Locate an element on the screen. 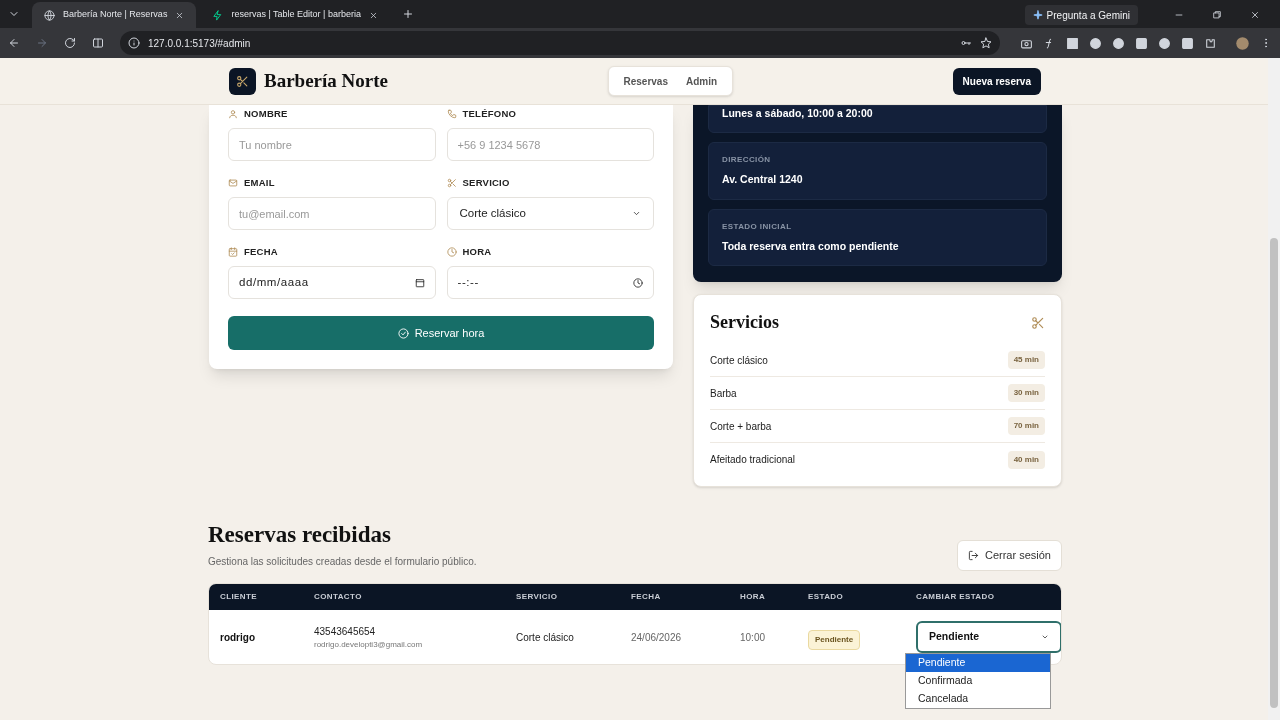 This screenshot has height=720, width=1280. service-name: Corte + barba is located at coordinates (741, 426).